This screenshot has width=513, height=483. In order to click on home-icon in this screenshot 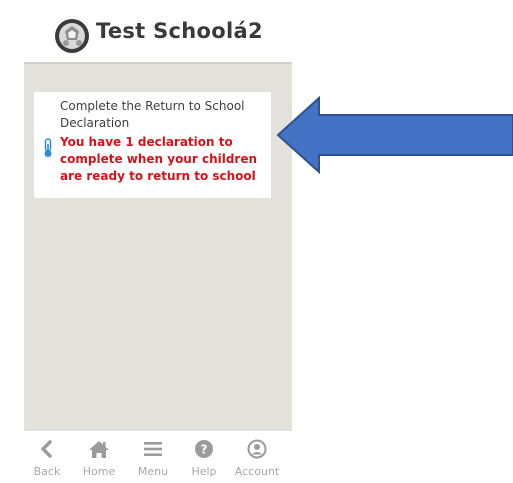, I will do `click(99, 449)`.